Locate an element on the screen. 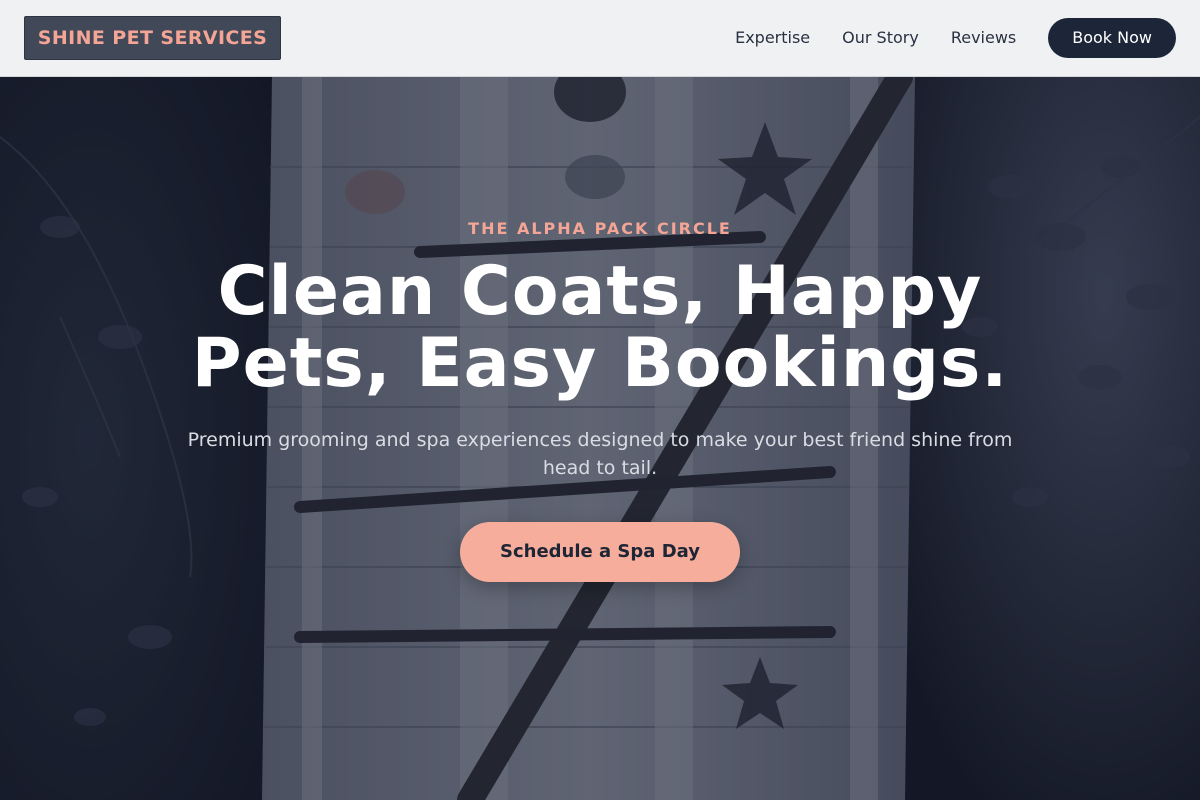 This screenshot has width=1200, height=800. hero-headline: Clean Coats, Happy Pets, Easy Bookings. is located at coordinates (600, 328).